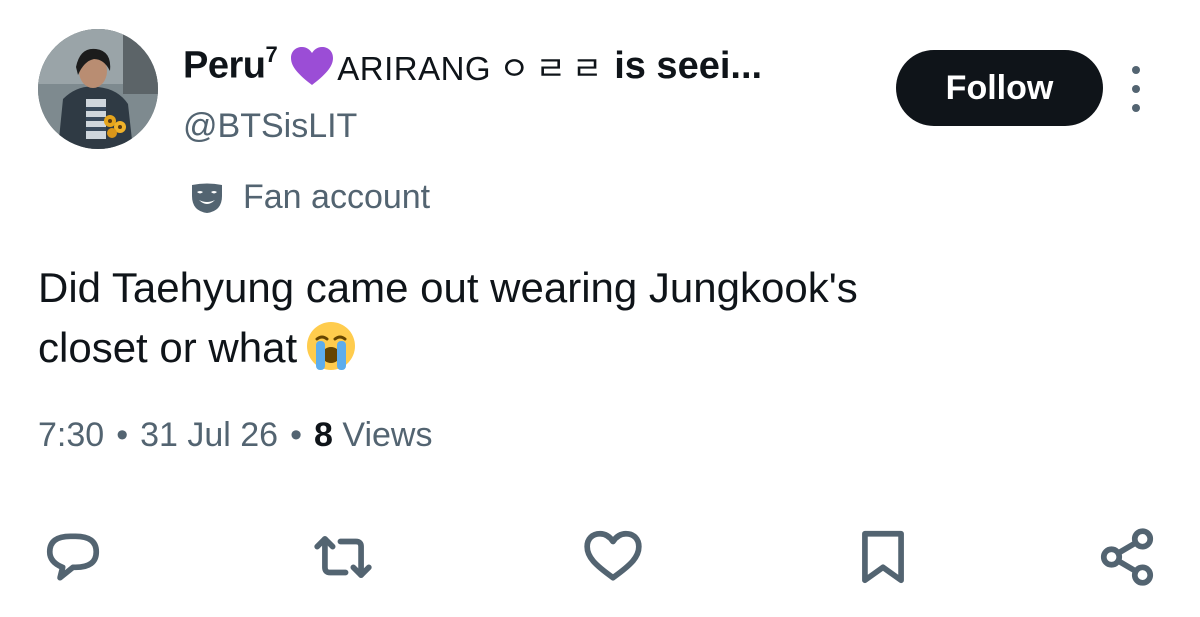  I want to click on reply-icon, so click(73, 557).